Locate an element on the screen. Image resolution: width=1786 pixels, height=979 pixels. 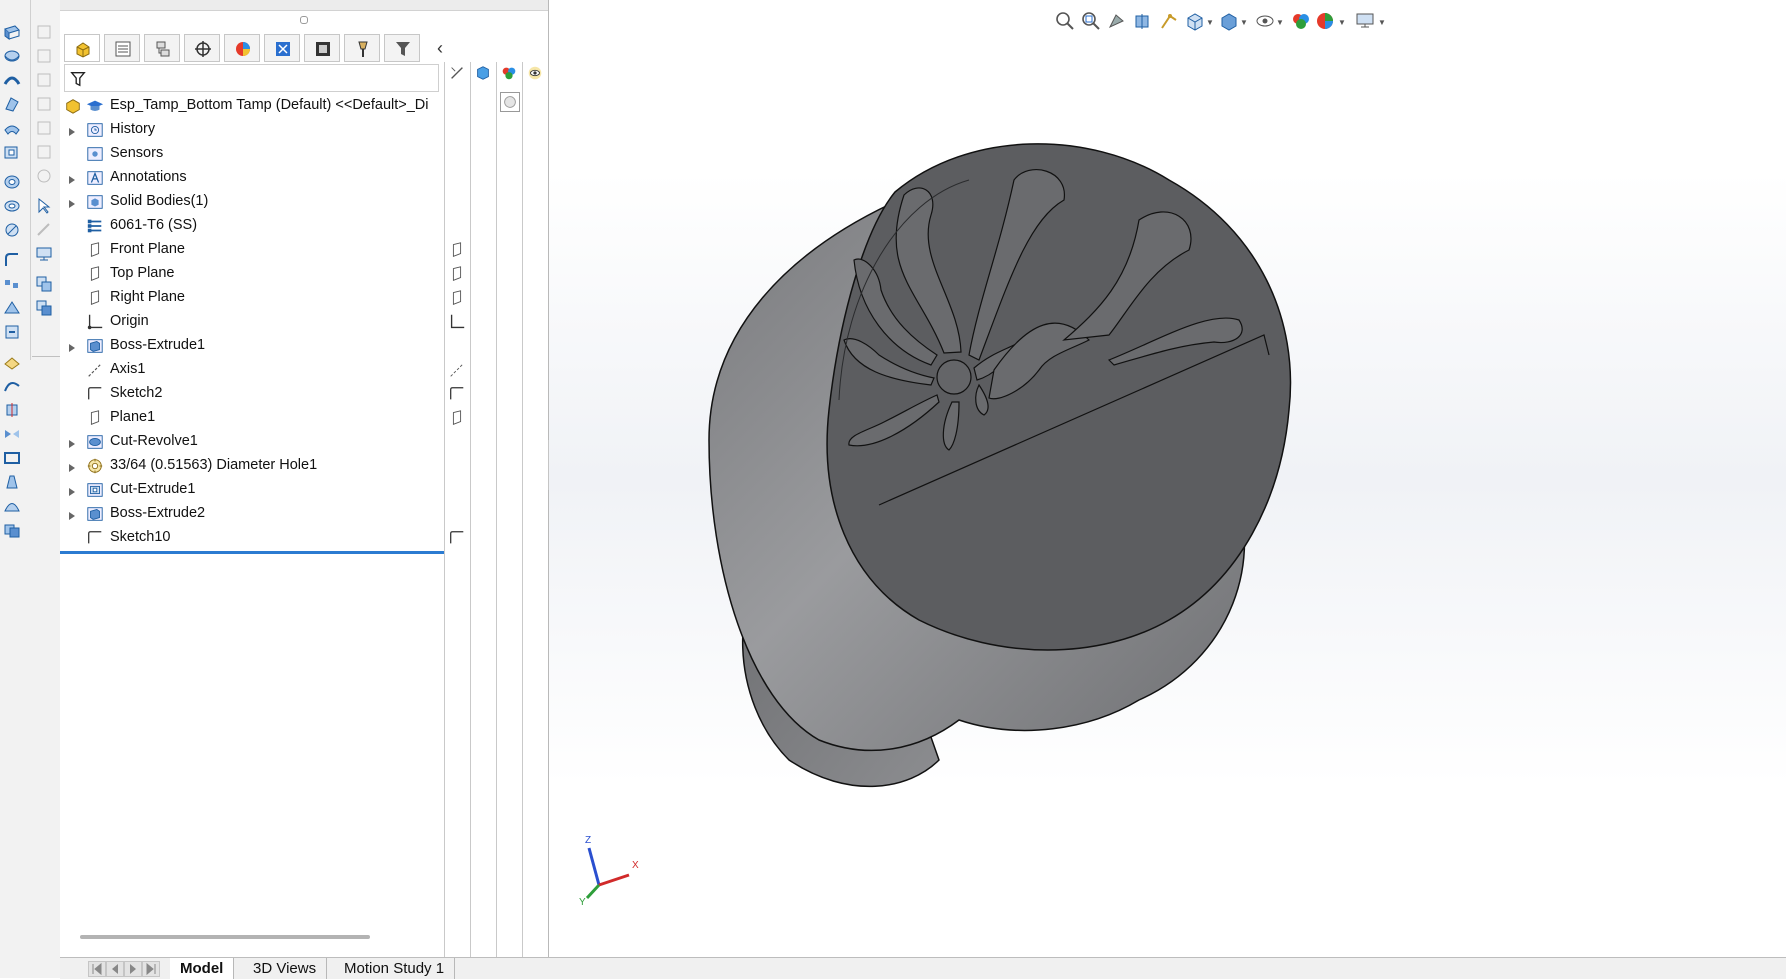
tree-item: Annotations is located at coordinates (252, 178).